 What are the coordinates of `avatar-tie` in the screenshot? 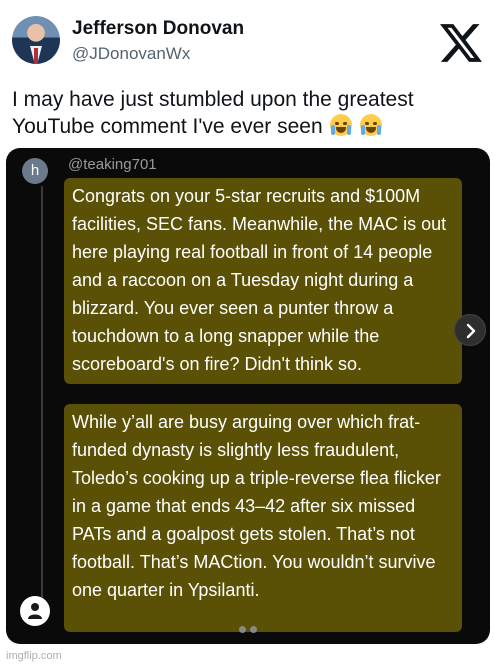 It's located at (36, 56).